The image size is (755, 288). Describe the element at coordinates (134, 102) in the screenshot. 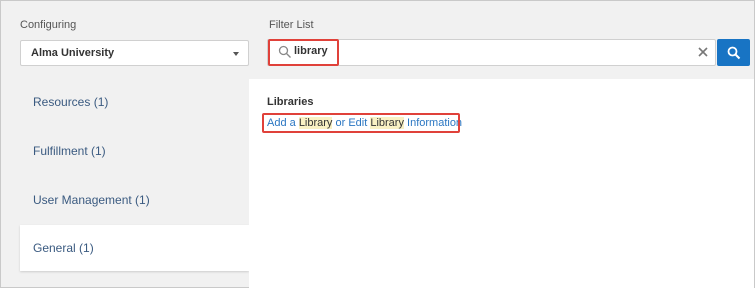

I see `nav-item-resources: Resources (1)` at that location.